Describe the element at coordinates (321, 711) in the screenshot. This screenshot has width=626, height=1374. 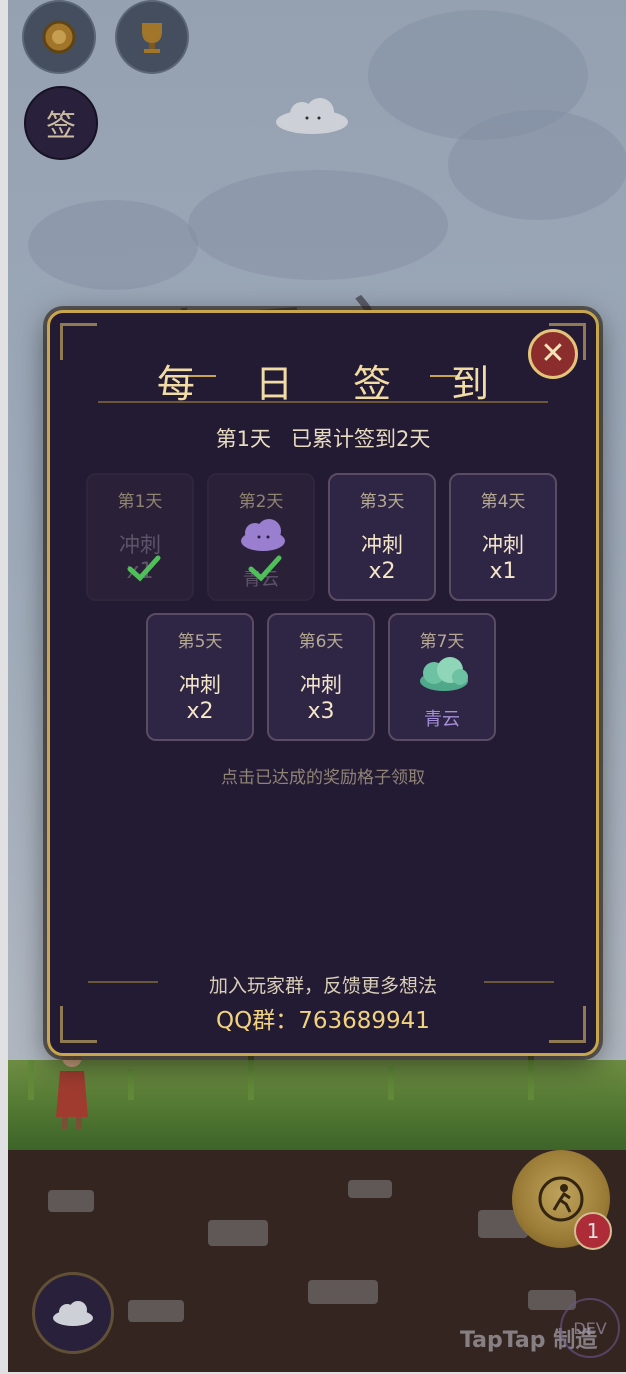
I see `reward-qty: x3` at that location.